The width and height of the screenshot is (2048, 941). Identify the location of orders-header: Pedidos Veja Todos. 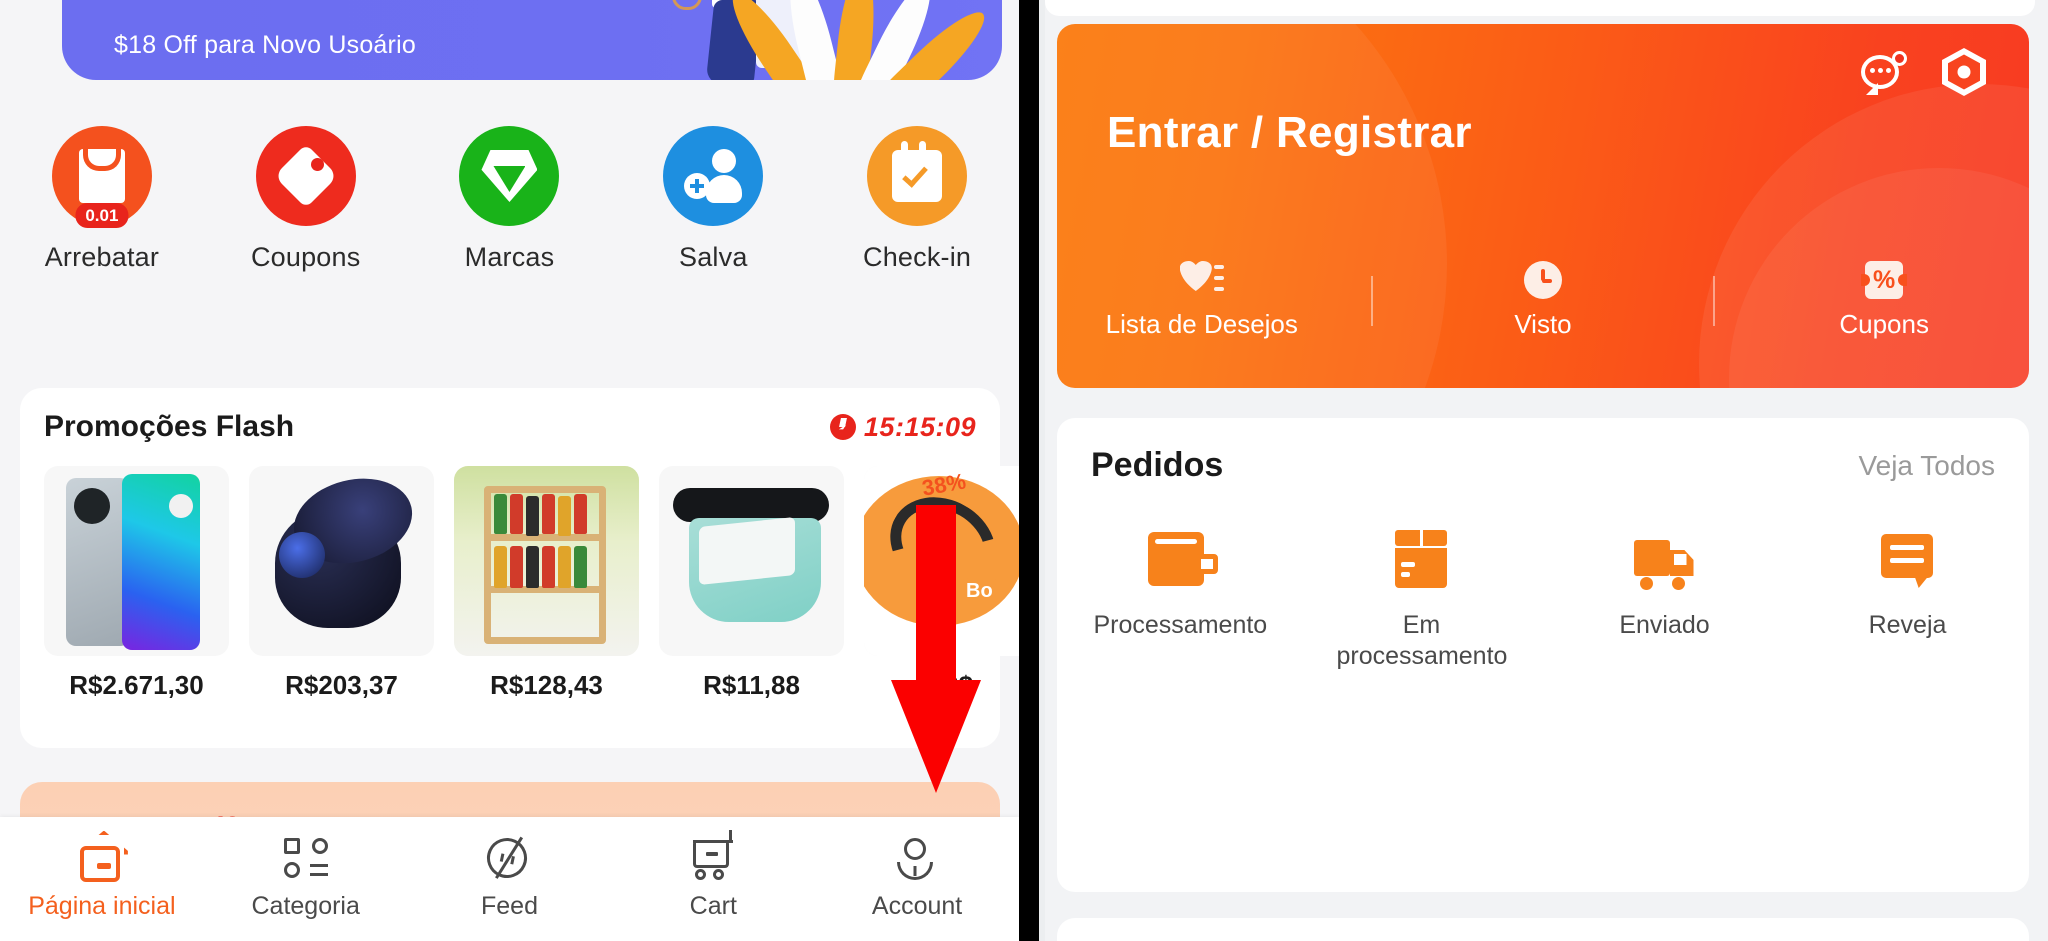
(1543, 465).